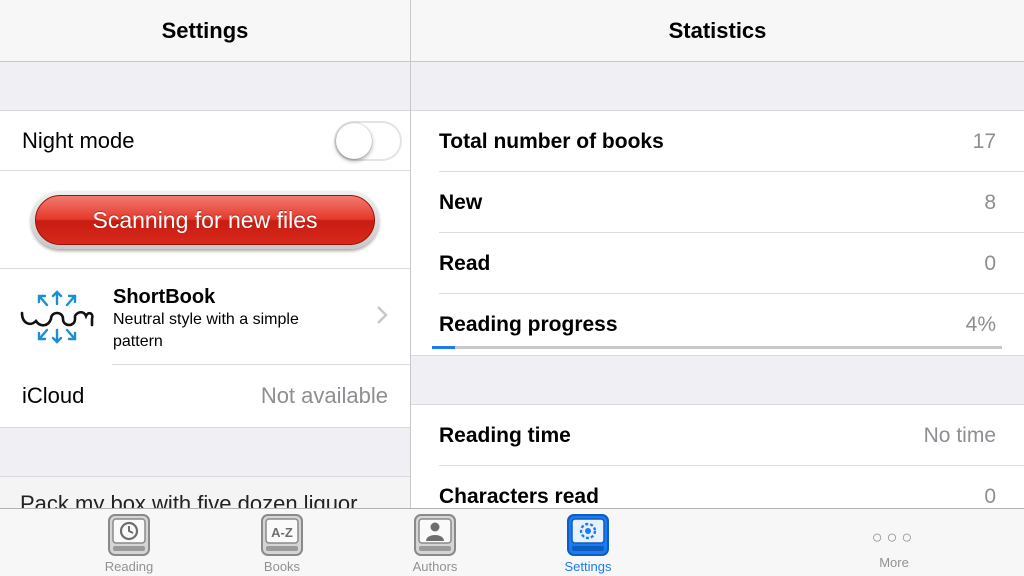 The image size is (1024, 576). Describe the element at coordinates (205, 396) in the screenshot. I see `icloud-row: iCloud Not available` at that location.